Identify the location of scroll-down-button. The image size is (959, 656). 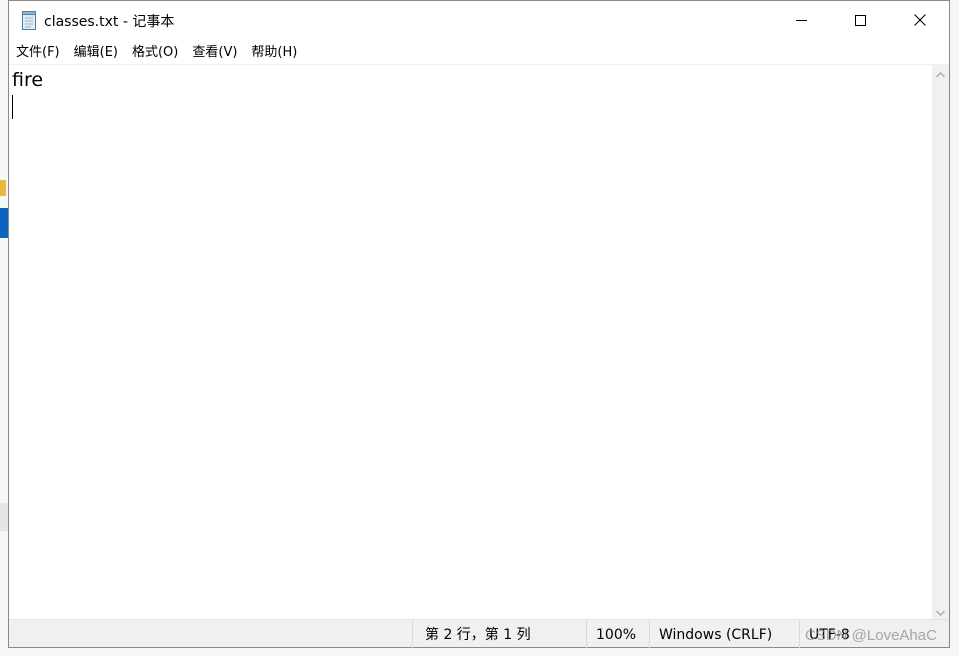
(940, 610).